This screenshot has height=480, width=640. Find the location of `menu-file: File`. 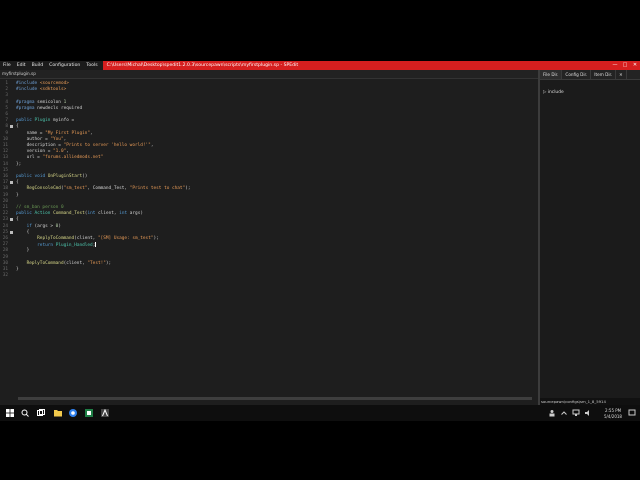

menu-file: File is located at coordinates (7, 65).